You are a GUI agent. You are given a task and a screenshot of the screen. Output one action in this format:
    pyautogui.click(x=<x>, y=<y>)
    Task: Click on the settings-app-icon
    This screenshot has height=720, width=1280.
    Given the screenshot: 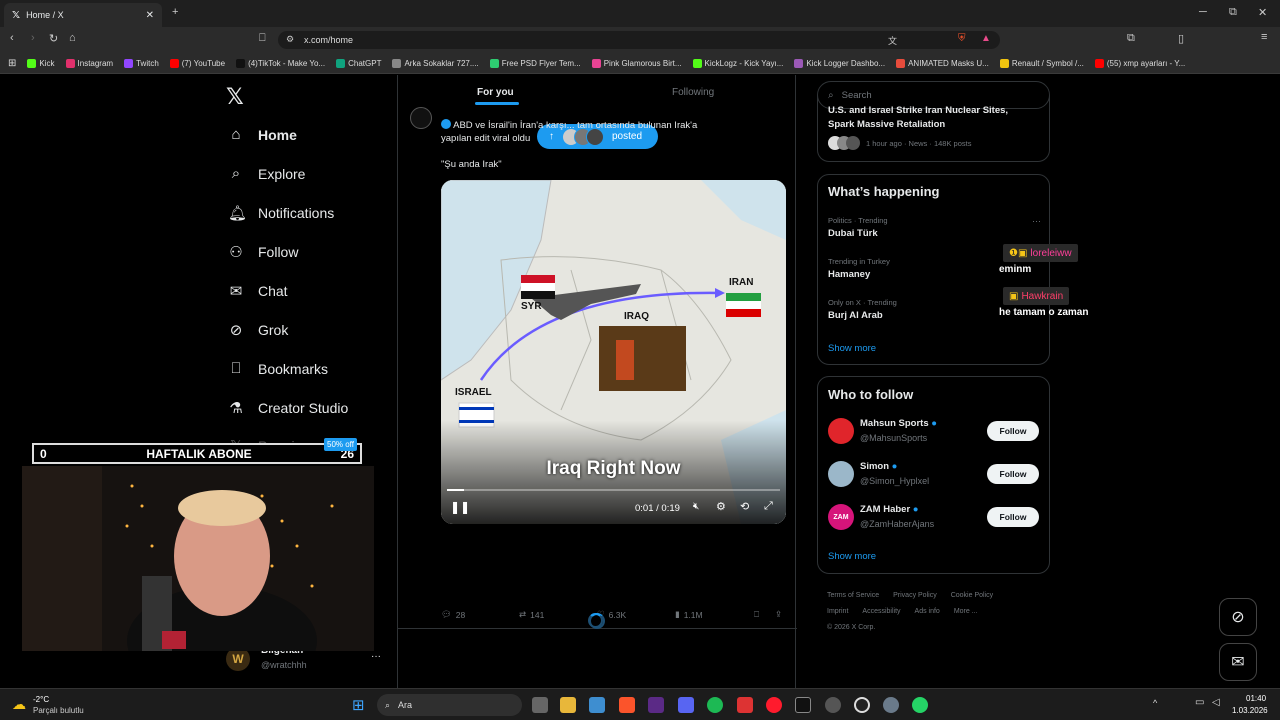 What is the action you would take?
    pyautogui.click(x=891, y=705)
    